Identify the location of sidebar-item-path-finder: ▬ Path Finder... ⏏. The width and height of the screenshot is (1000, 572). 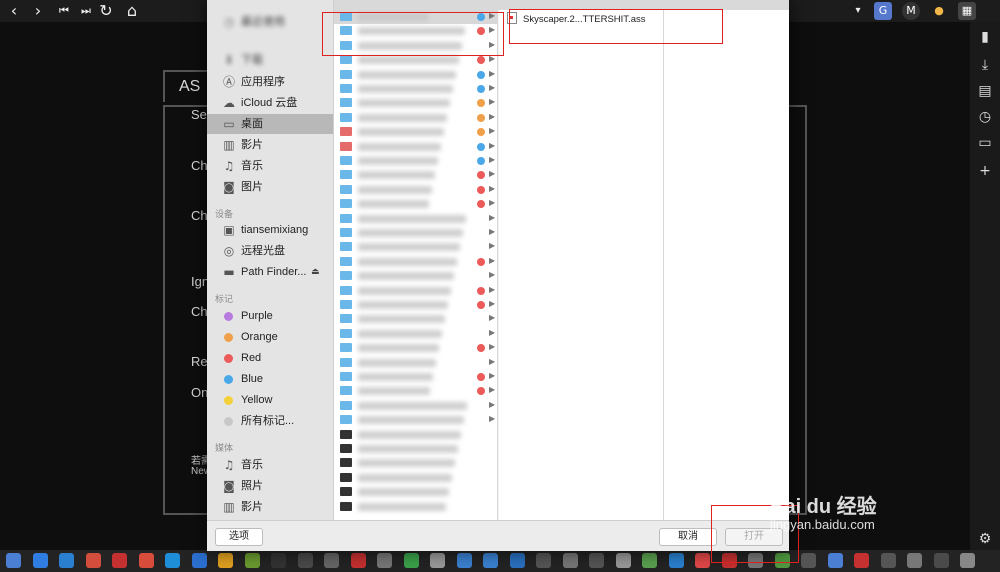
(270, 272).